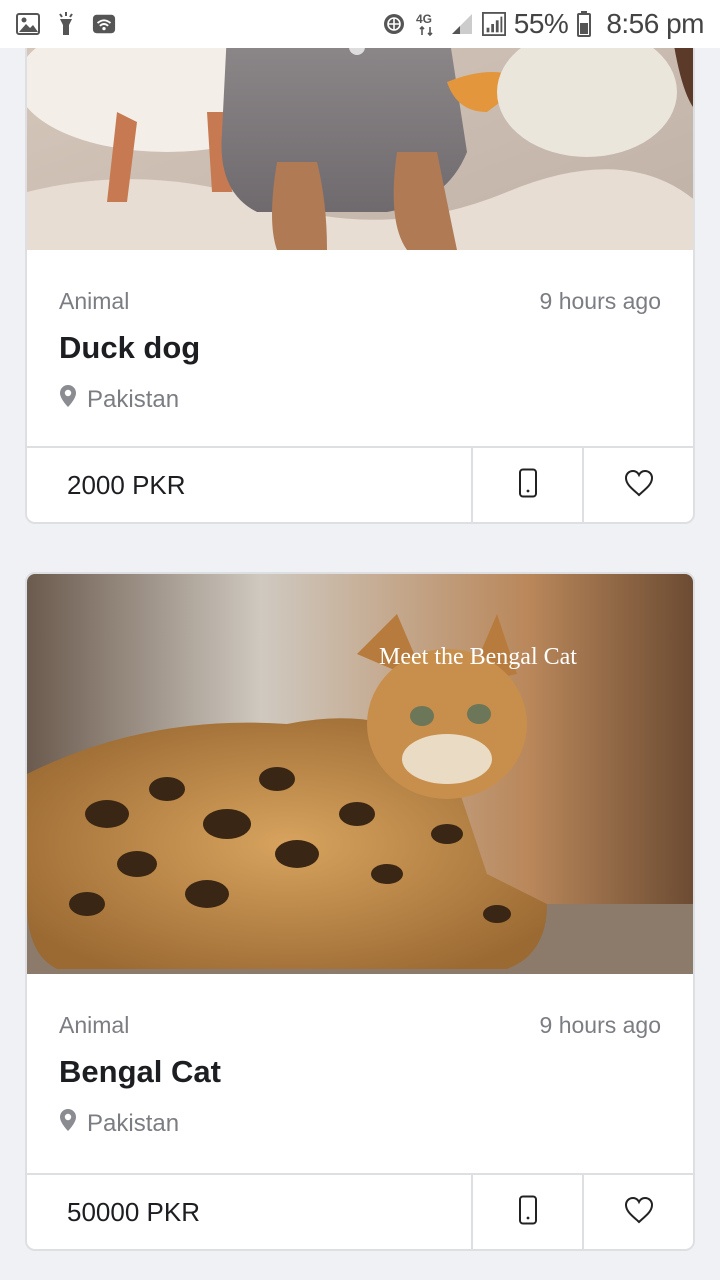 This screenshot has height=1280, width=720. I want to click on globe-icon, so click(394, 24).